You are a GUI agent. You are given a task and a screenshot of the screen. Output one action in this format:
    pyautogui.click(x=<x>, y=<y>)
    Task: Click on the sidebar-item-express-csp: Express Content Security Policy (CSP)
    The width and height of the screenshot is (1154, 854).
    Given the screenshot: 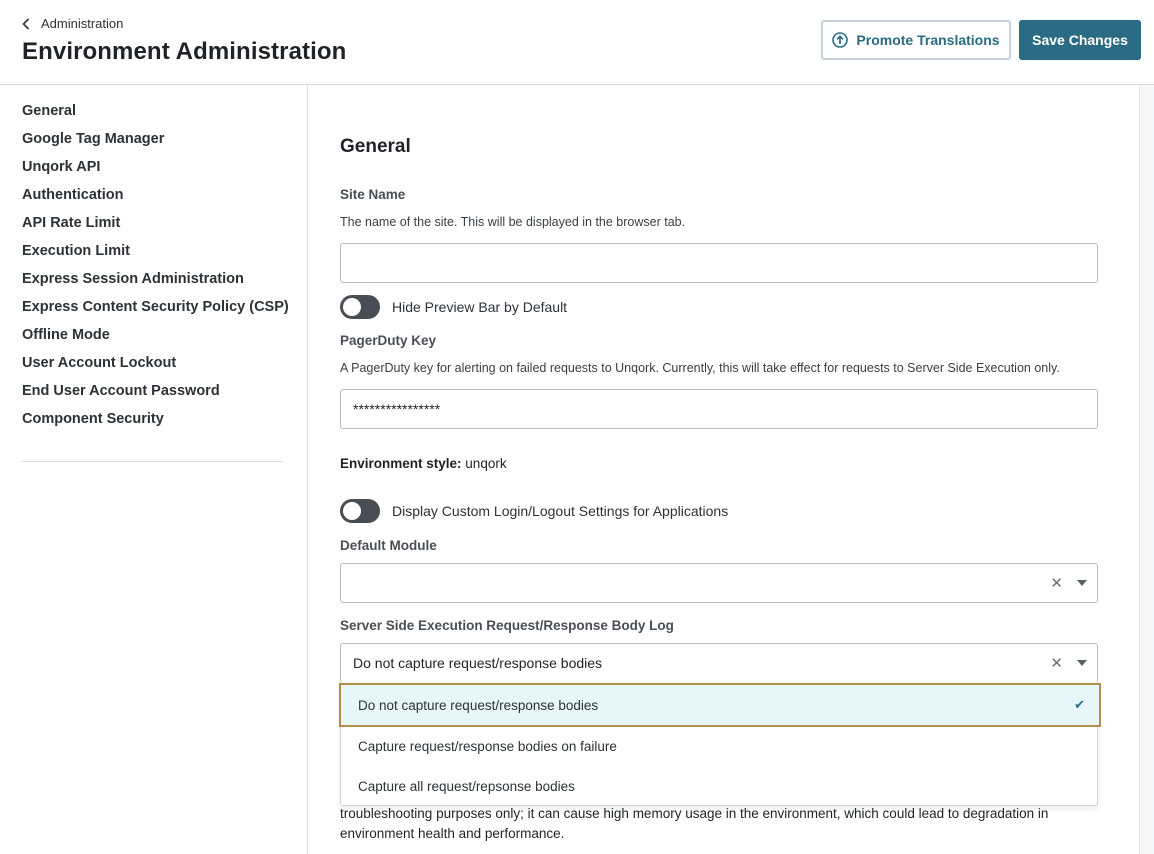 What is the action you would take?
    pyautogui.click(x=155, y=310)
    